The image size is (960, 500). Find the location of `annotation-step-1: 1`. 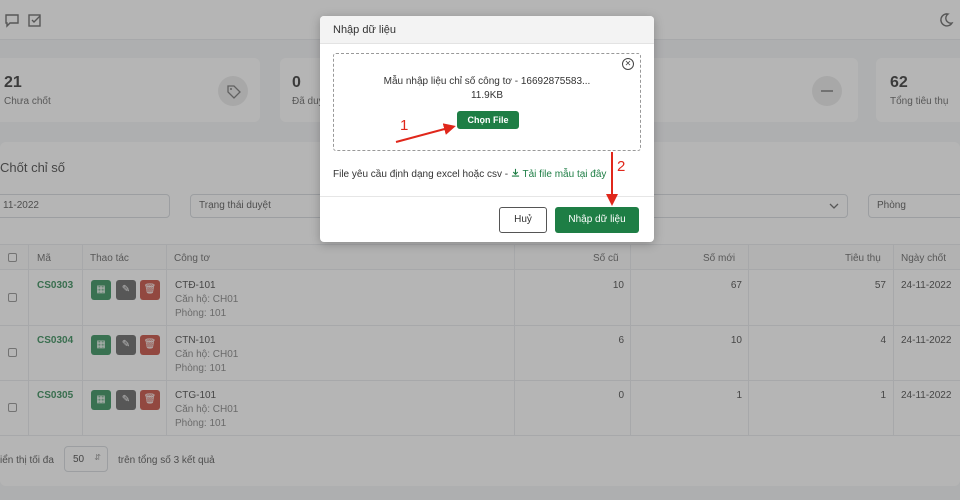

annotation-step-1: 1 is located at coordinates (404, 125).